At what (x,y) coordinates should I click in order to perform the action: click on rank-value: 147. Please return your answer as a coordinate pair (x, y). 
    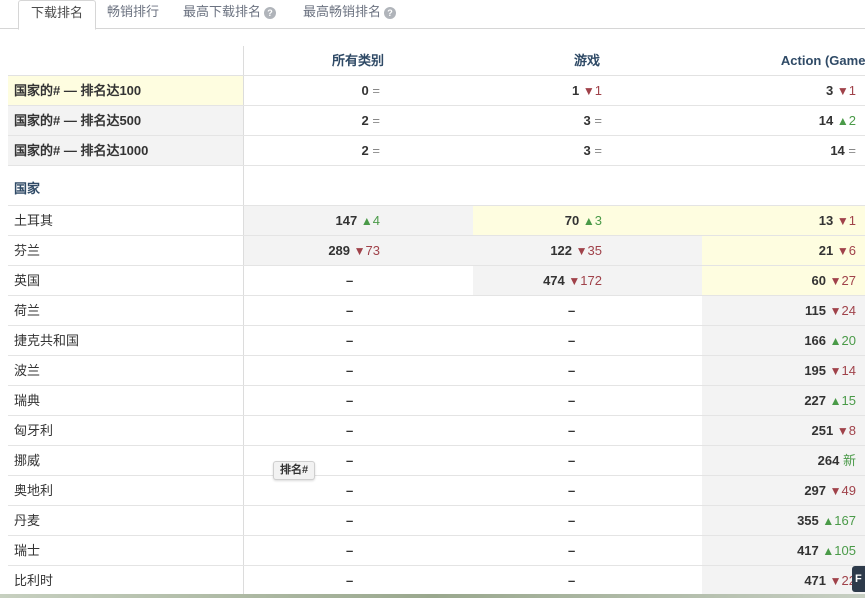
    Looking at the image, I should click on (346, 220).